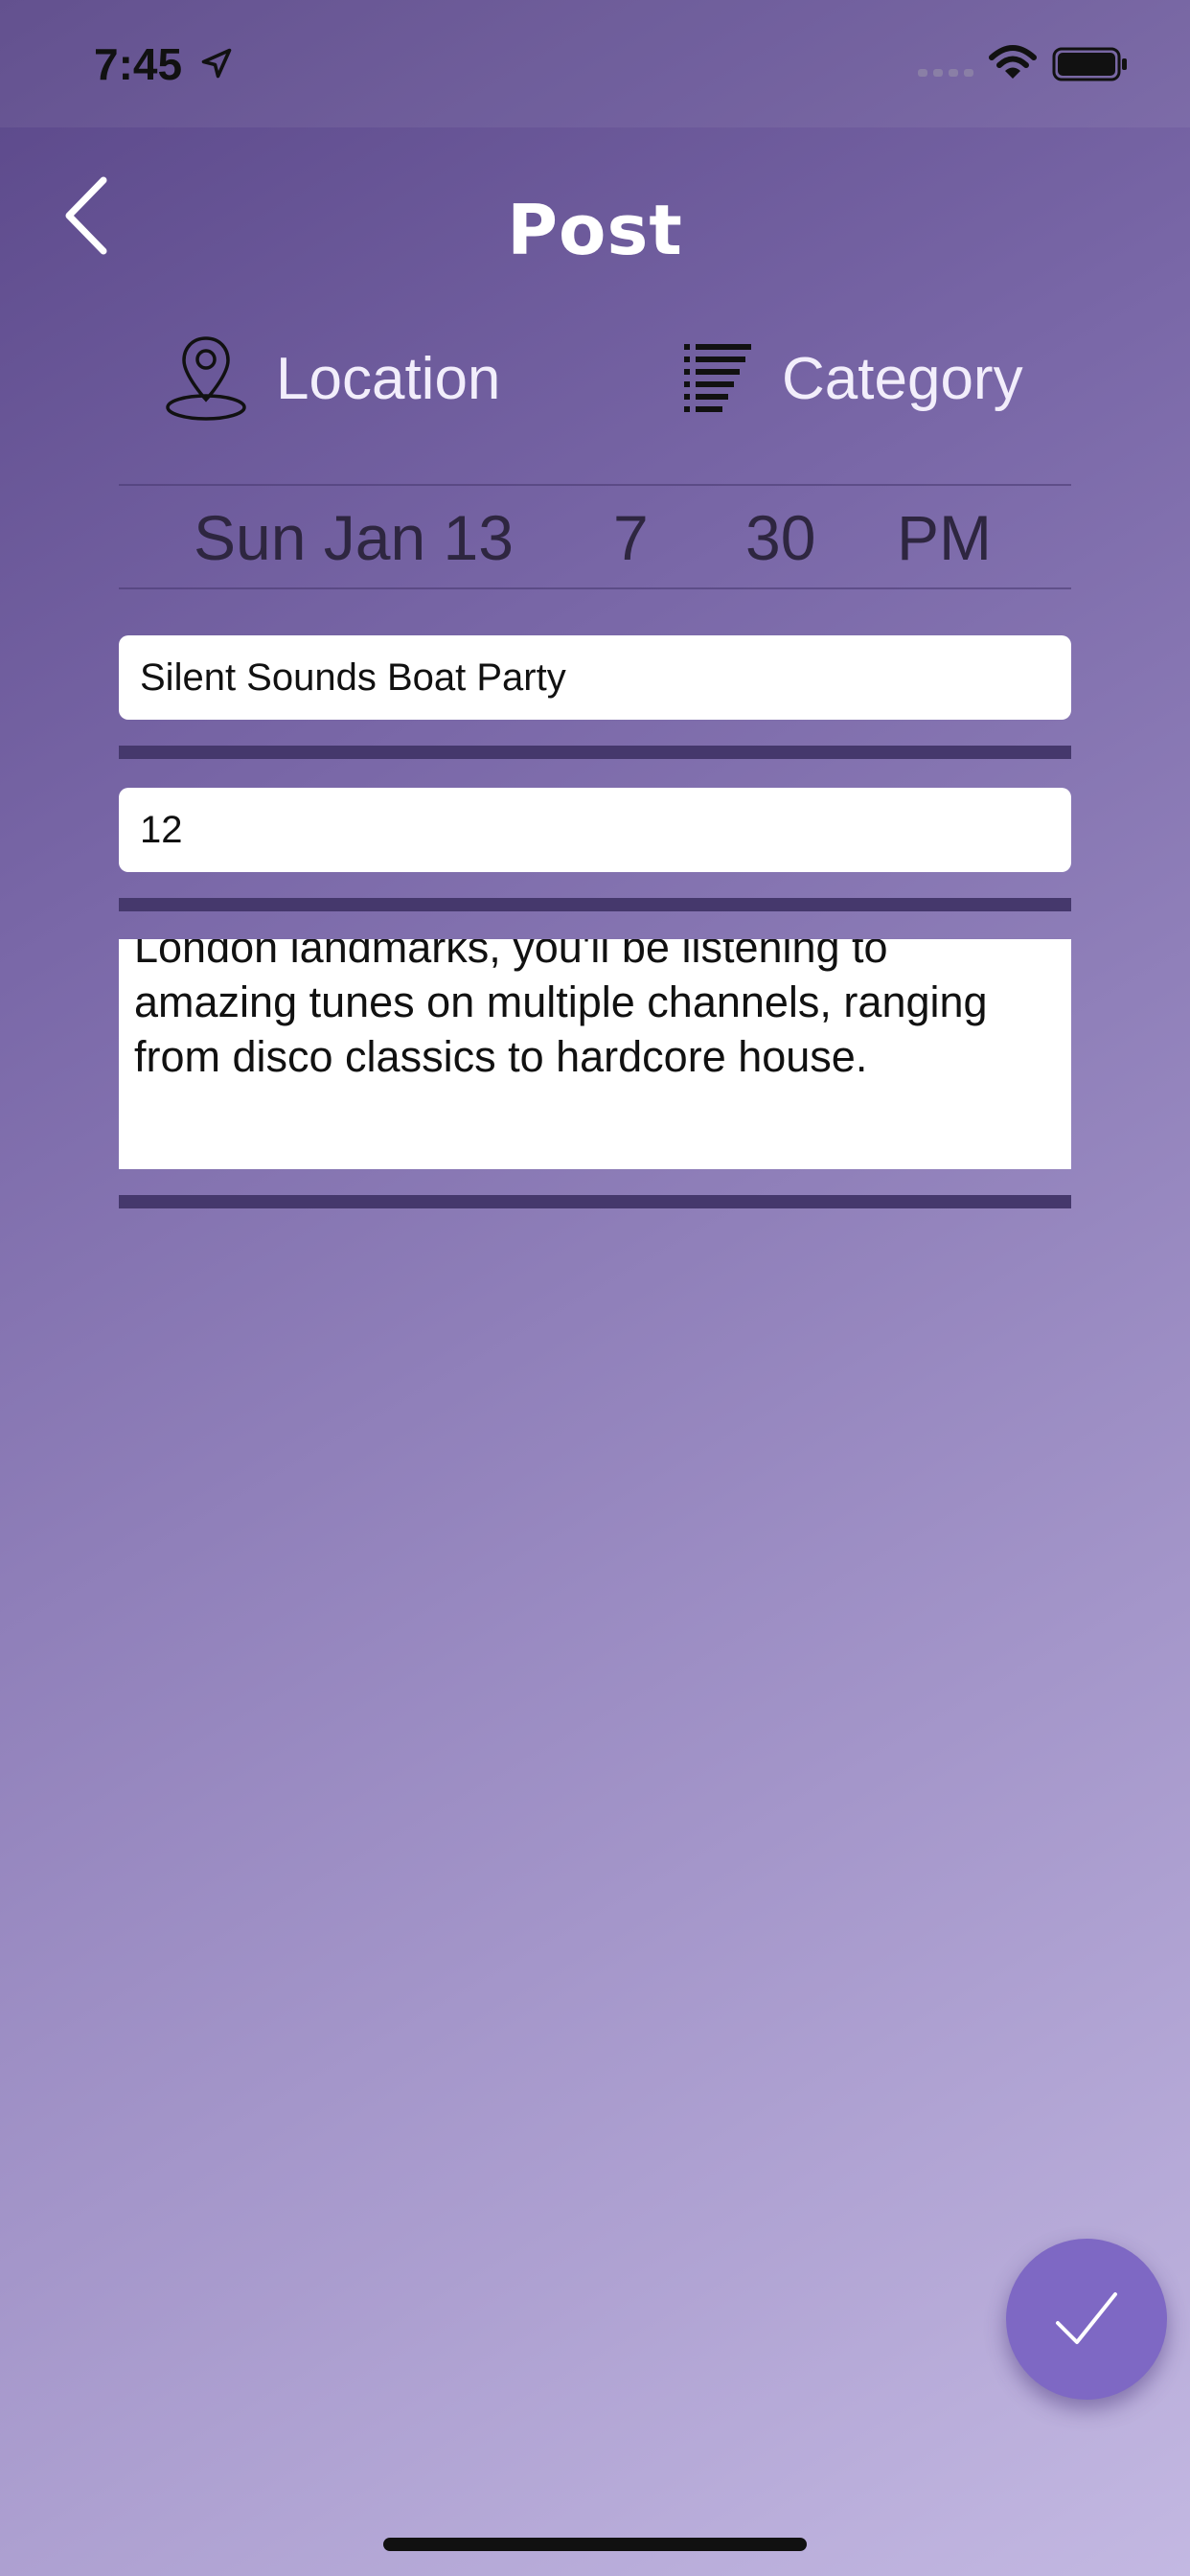  What do you see at coordinates (206, 378) in the screenshot?
I see `map-pin-icon` at bounding box center [206, 378].